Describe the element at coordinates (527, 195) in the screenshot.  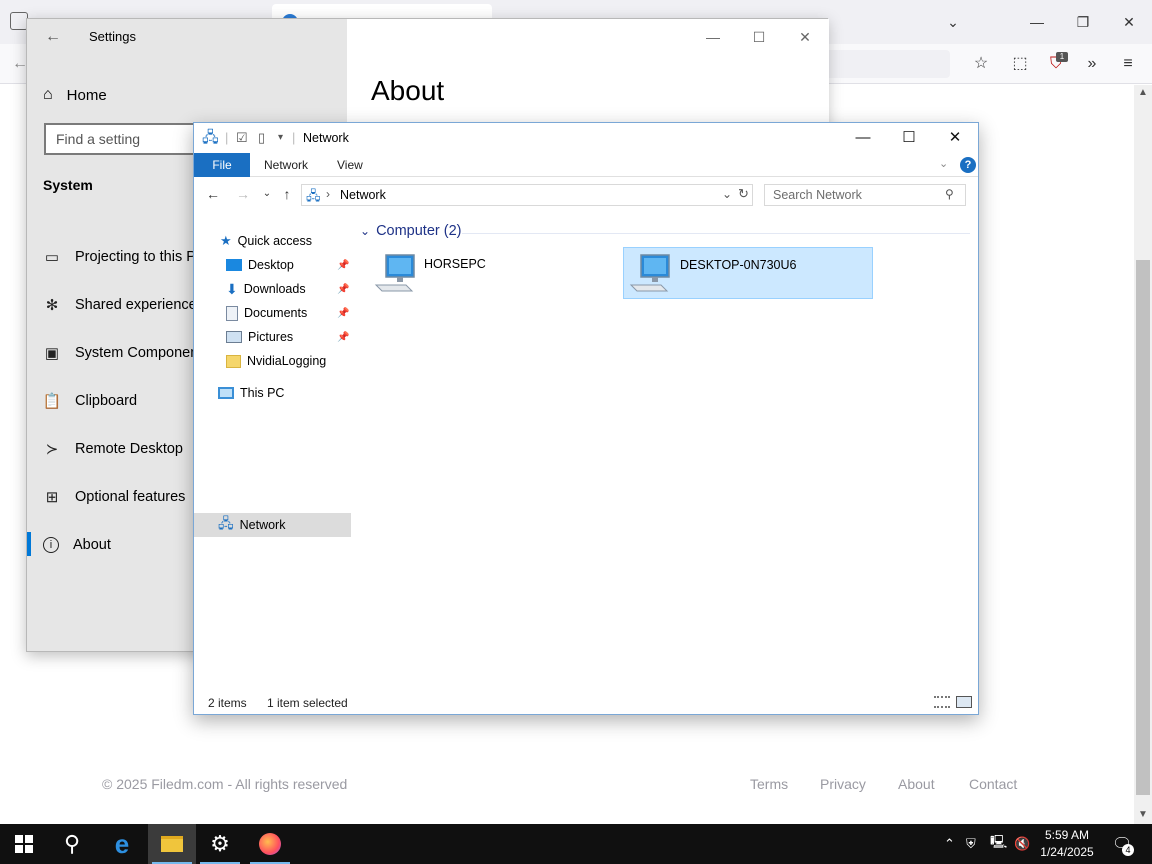
I see `address-bar: 🖧 › Network ⌄ ↻` at that location.